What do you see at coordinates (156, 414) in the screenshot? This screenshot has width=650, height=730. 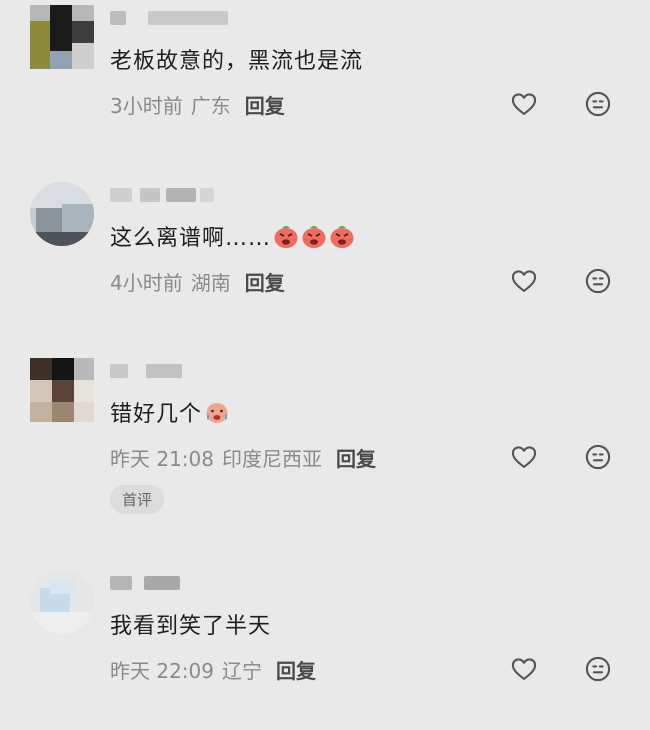 I see `comment-text-content: 错好几个` at bounding box center [156, 414].